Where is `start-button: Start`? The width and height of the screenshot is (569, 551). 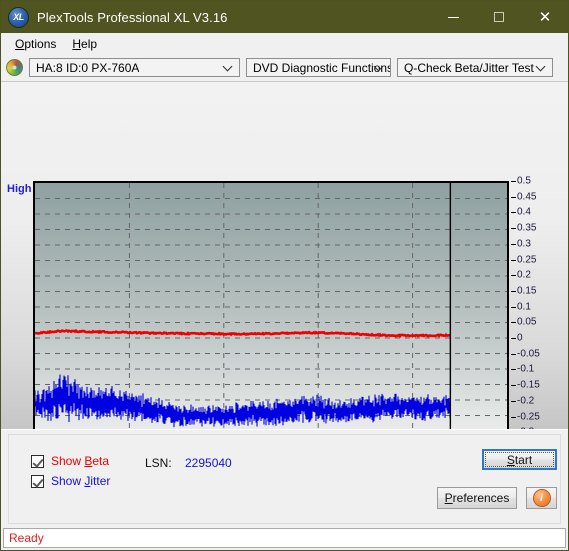
start-button: Start is located at coordinates (519, 459).